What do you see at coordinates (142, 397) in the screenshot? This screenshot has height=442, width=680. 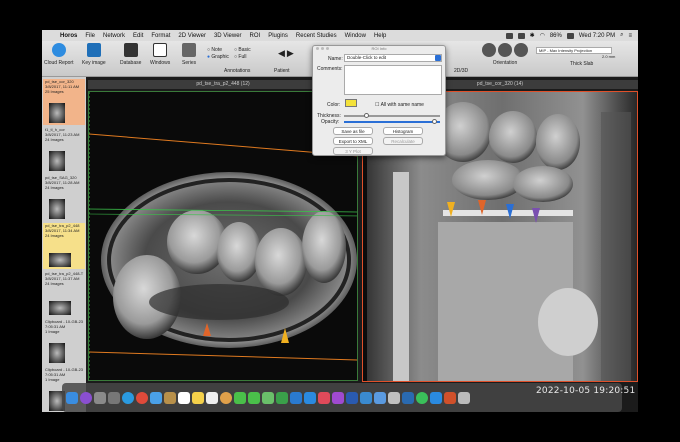 I see `chrome-icon` at bounding box center [142, 397].